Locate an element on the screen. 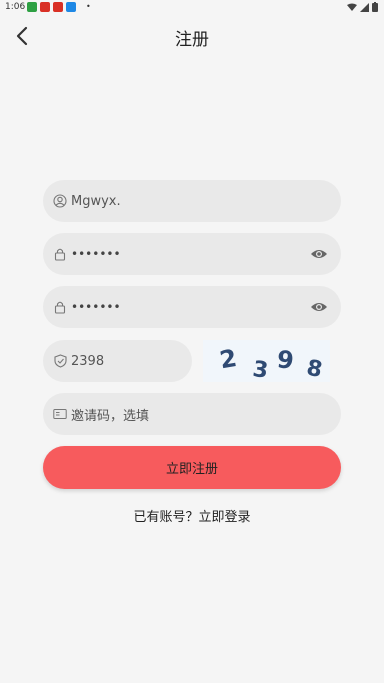  password-input: ••••••• is located at coordinates (190, 254).